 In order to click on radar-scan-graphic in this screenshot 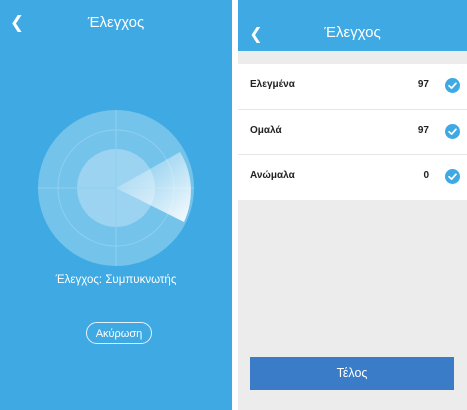, I will do `click(116, 188)`.